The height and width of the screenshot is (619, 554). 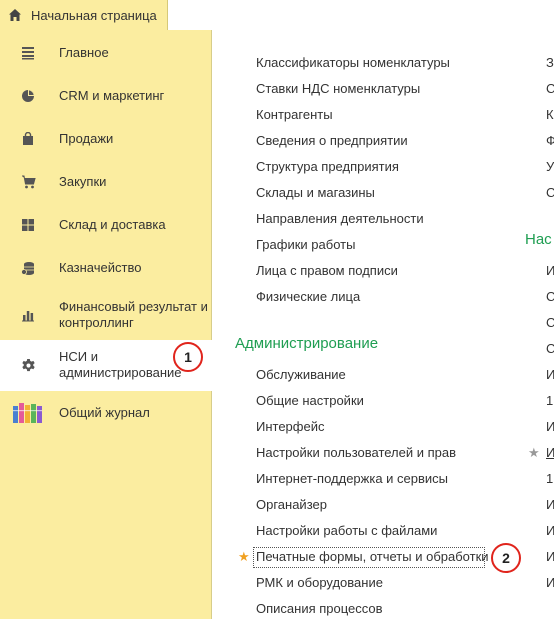 I want to click on annotation-badge-2: 2, so click(x=506, y=558).